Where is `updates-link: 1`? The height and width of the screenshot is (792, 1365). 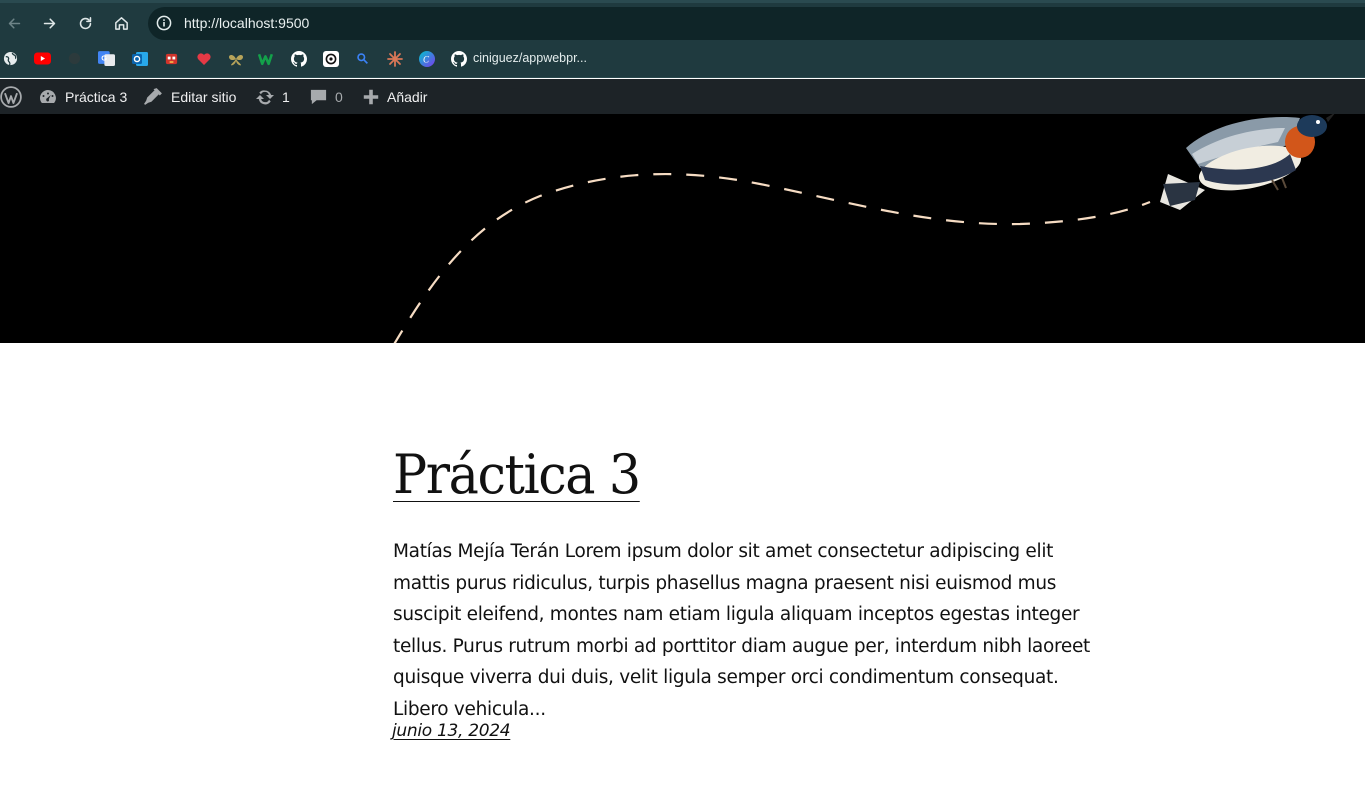 updates-link: 1 is located at coordinates (272, 96).